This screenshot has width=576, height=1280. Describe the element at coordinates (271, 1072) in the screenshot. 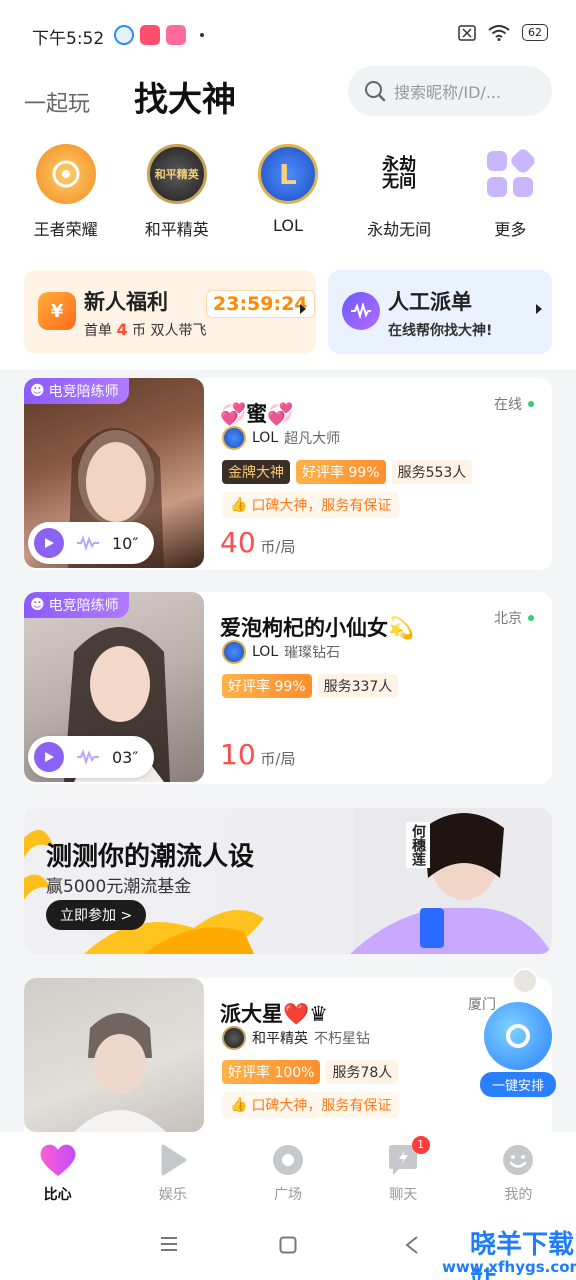

I see `tag-rating: 好评率 100%` at that location.